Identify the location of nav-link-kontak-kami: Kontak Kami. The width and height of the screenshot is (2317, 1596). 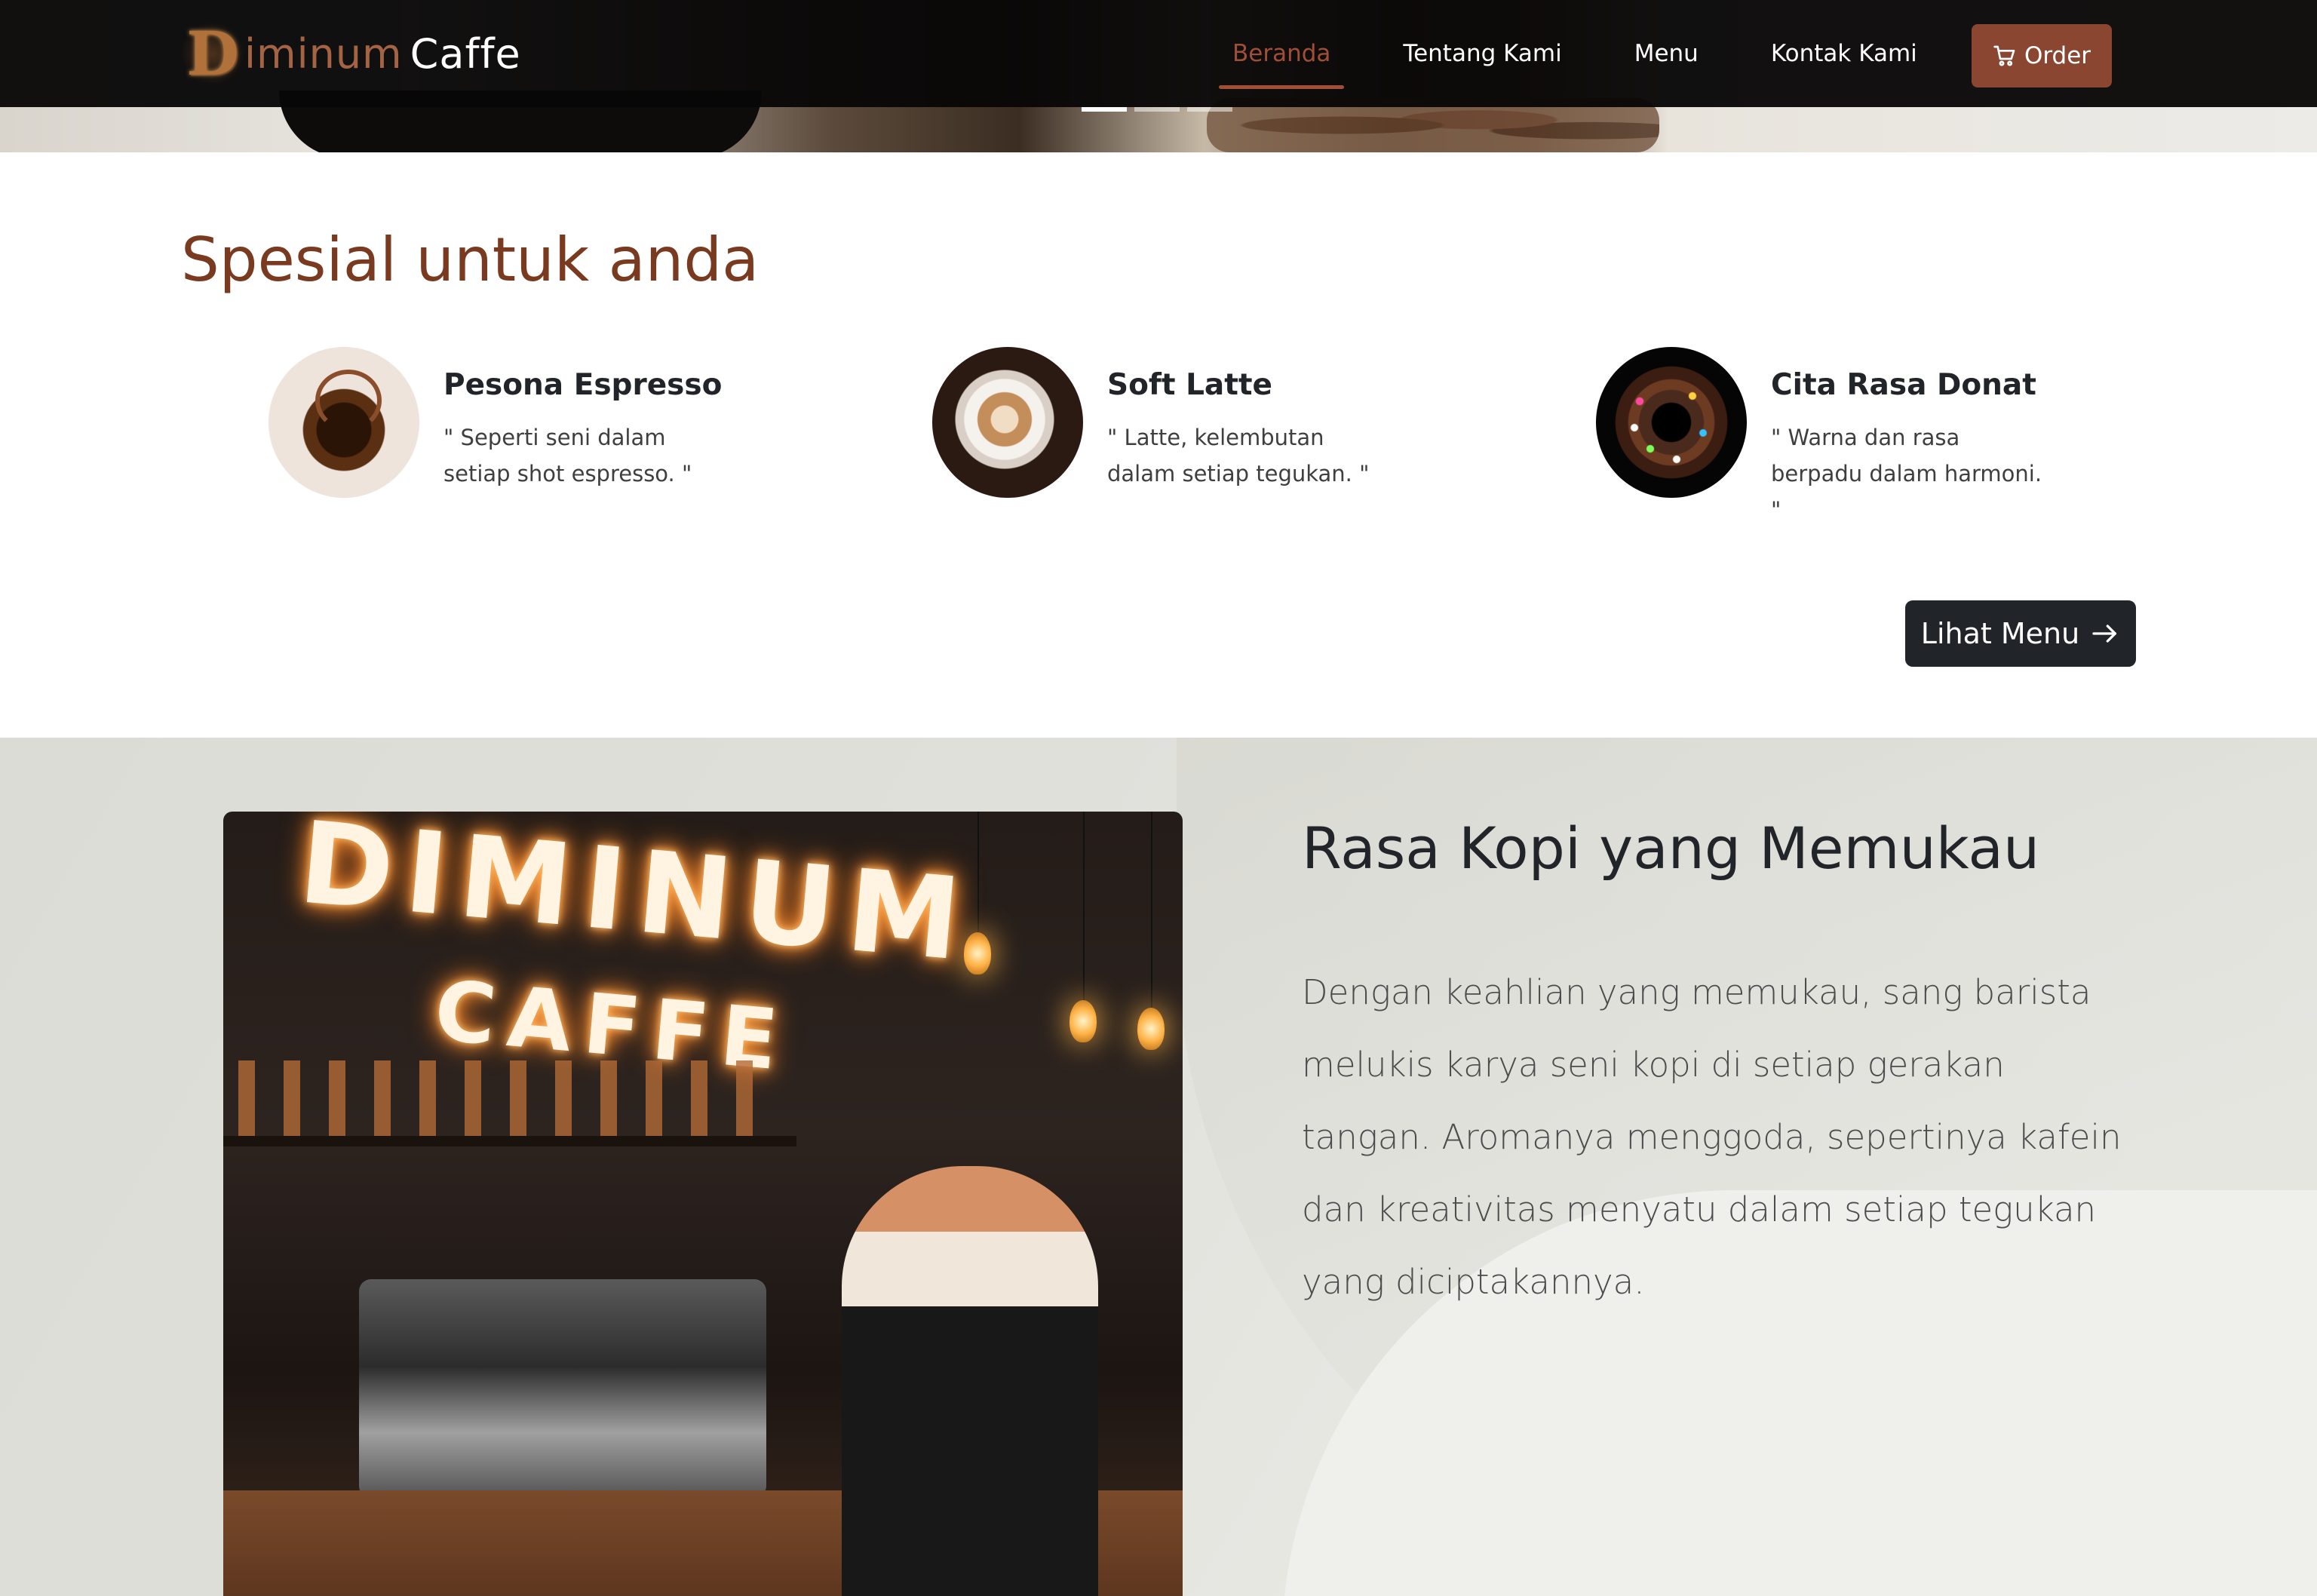
(1844, 54).